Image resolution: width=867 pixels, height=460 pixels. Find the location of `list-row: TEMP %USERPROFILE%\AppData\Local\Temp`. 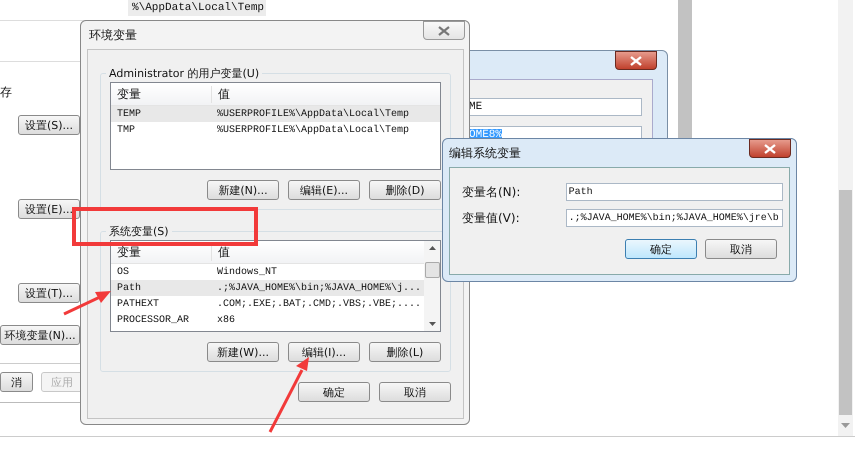

list-row: TEMP %USERPROFILE%\AppData\Local\Temp is located at coordinates (275, 114).